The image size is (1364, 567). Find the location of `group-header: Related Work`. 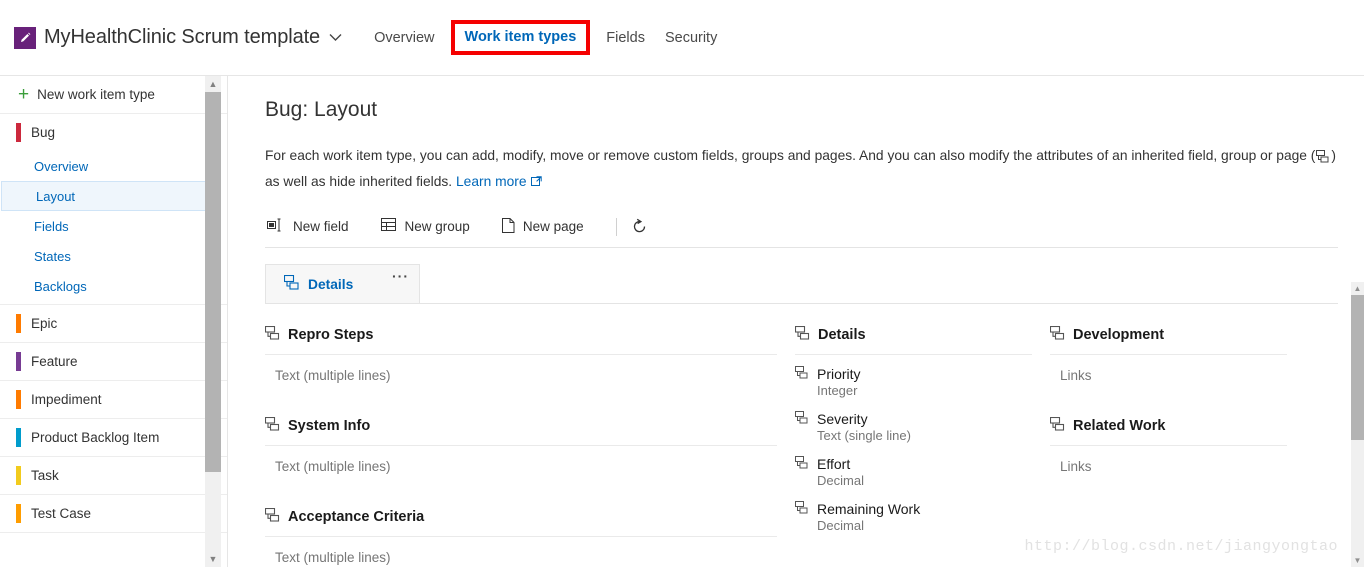

group-header: Related Work is located at coordinates (1168, 431).